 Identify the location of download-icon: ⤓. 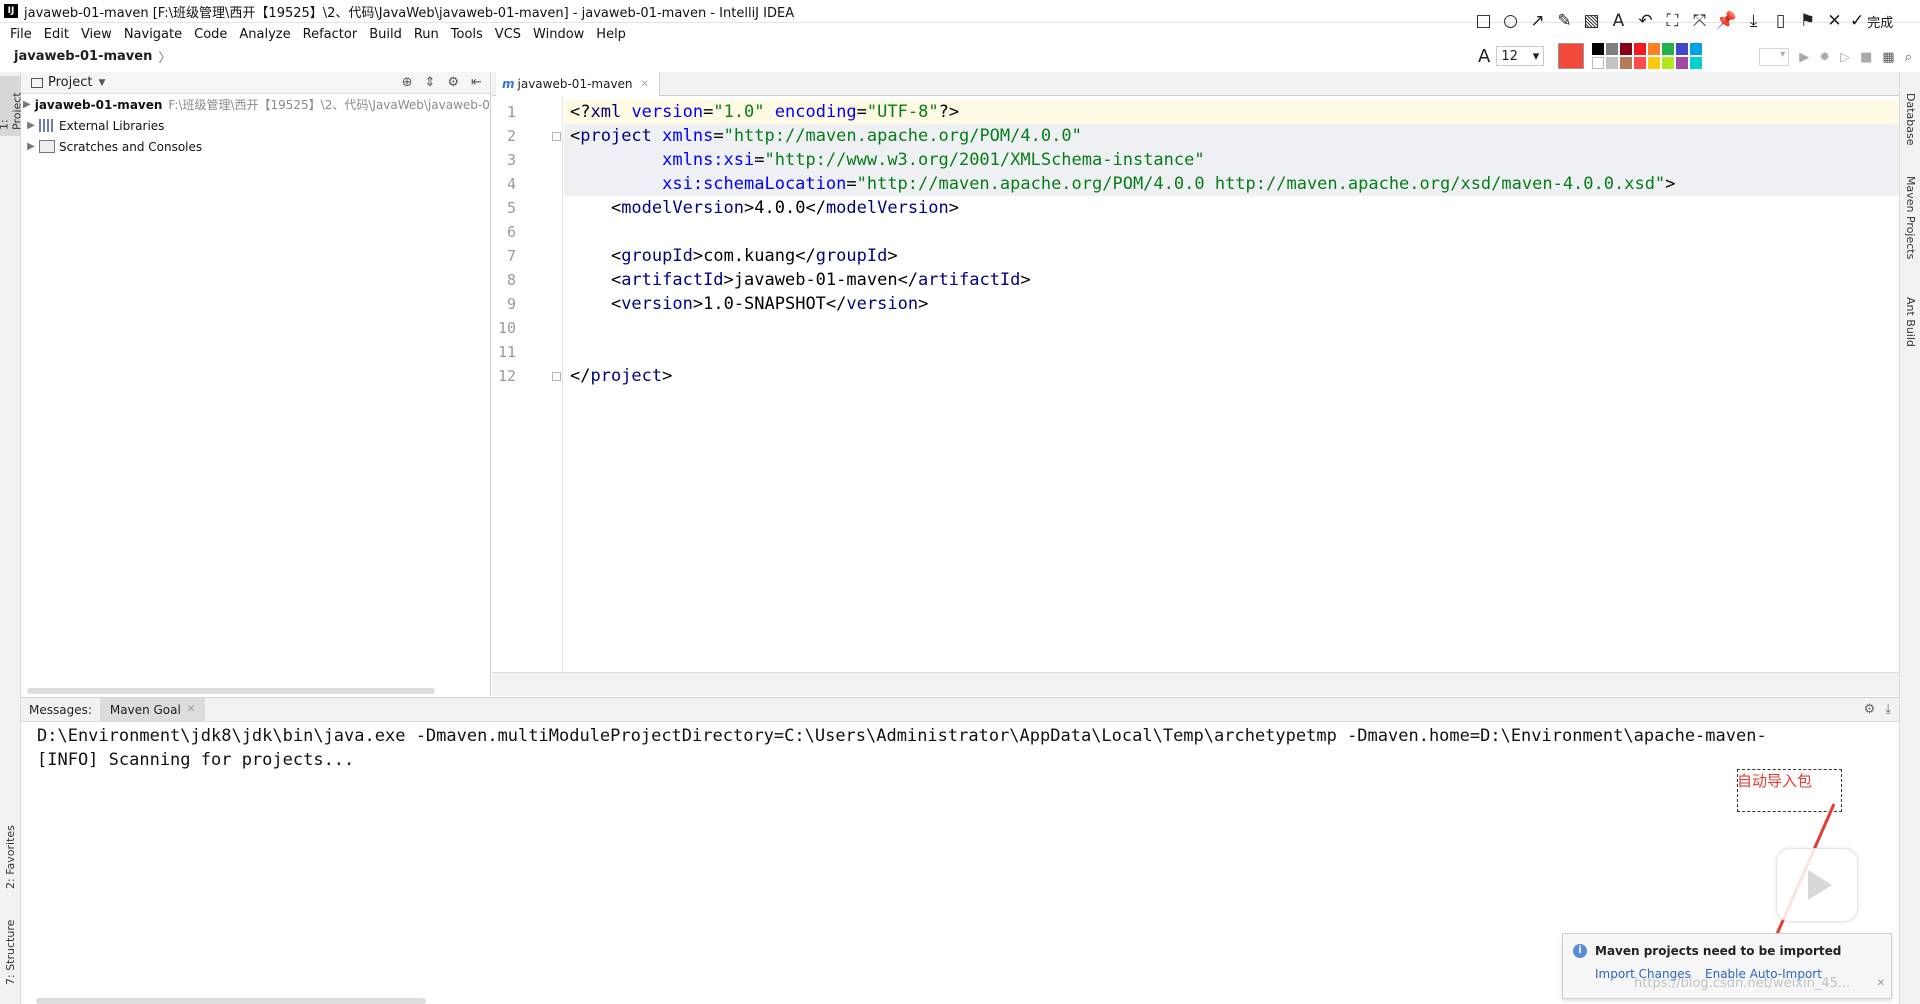
(1753, 21).